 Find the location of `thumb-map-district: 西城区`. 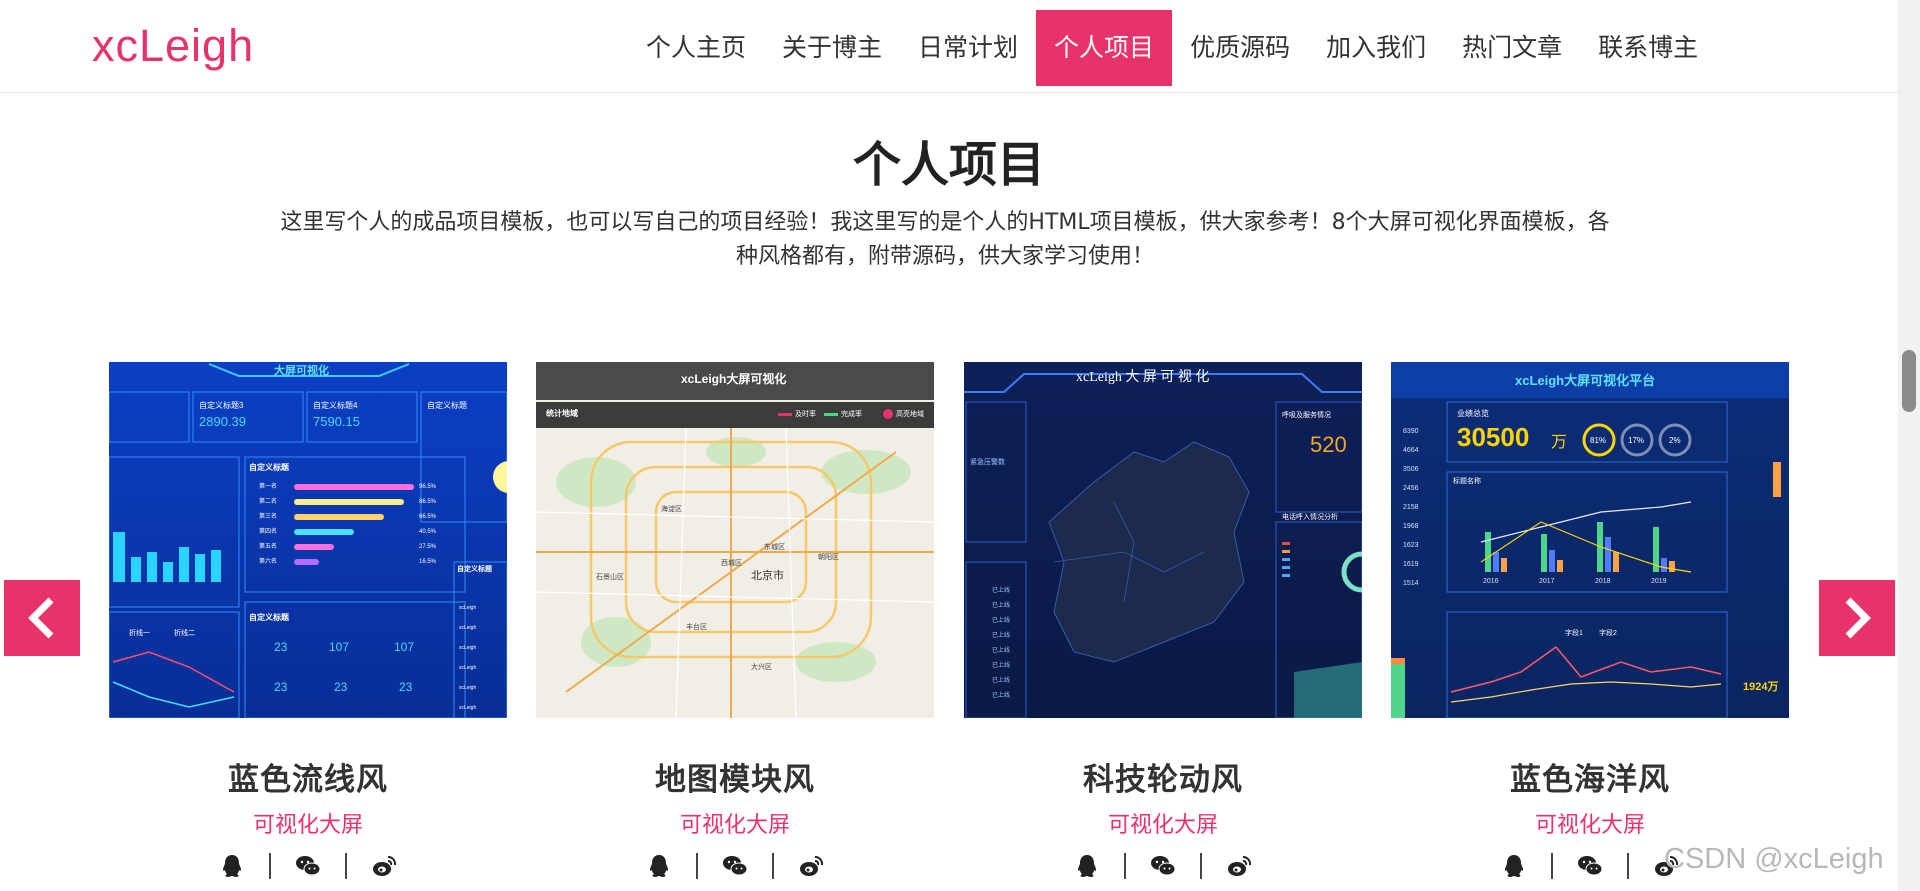

thumb-map-district: 西城区 is located at coordinates (731, 563).